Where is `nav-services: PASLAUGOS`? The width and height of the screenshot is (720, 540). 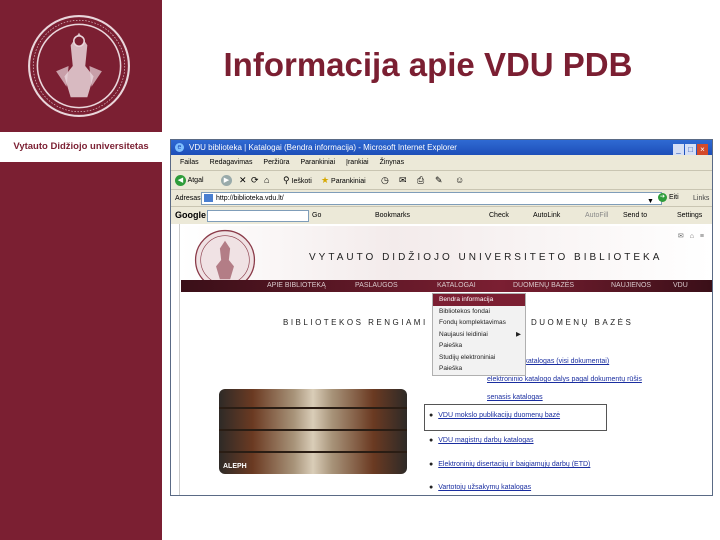 nav-services: PASLAUGOS is located at coordinates (376, 286).